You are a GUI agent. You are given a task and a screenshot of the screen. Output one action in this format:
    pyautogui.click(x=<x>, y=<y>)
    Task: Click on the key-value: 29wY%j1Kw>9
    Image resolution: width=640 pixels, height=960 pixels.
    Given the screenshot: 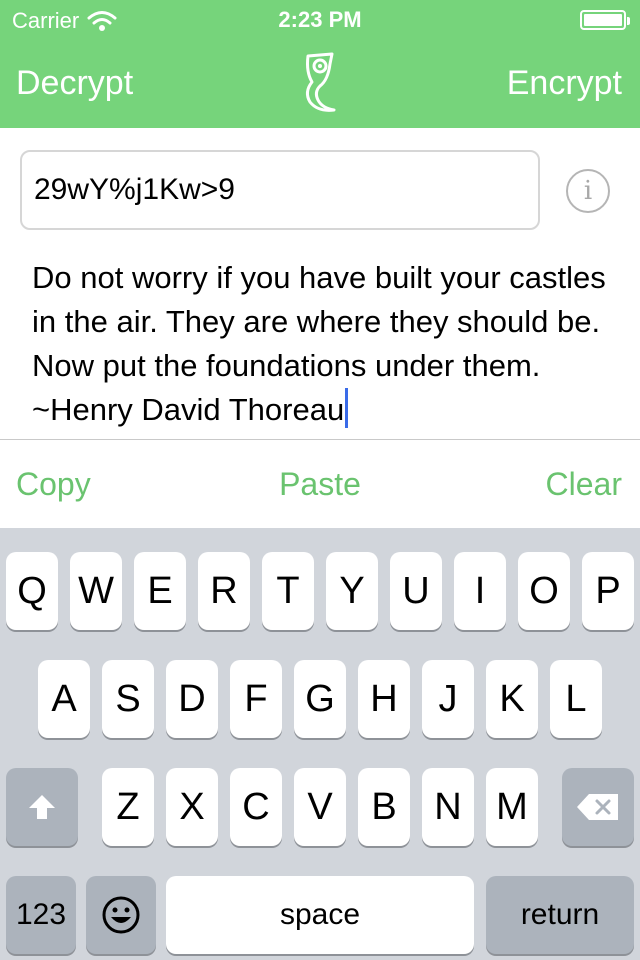 What is the action you would take?
    pyautogui.click(x=134, y=189)
    